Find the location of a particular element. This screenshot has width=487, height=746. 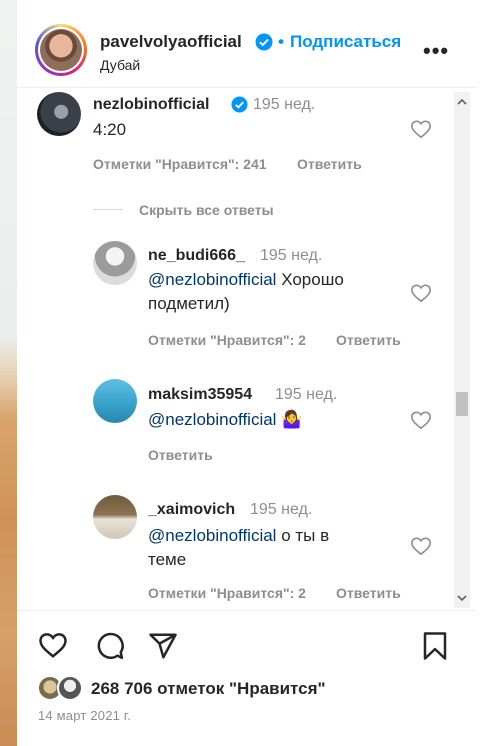

liker-avatar is located at coordinates (70, 688).